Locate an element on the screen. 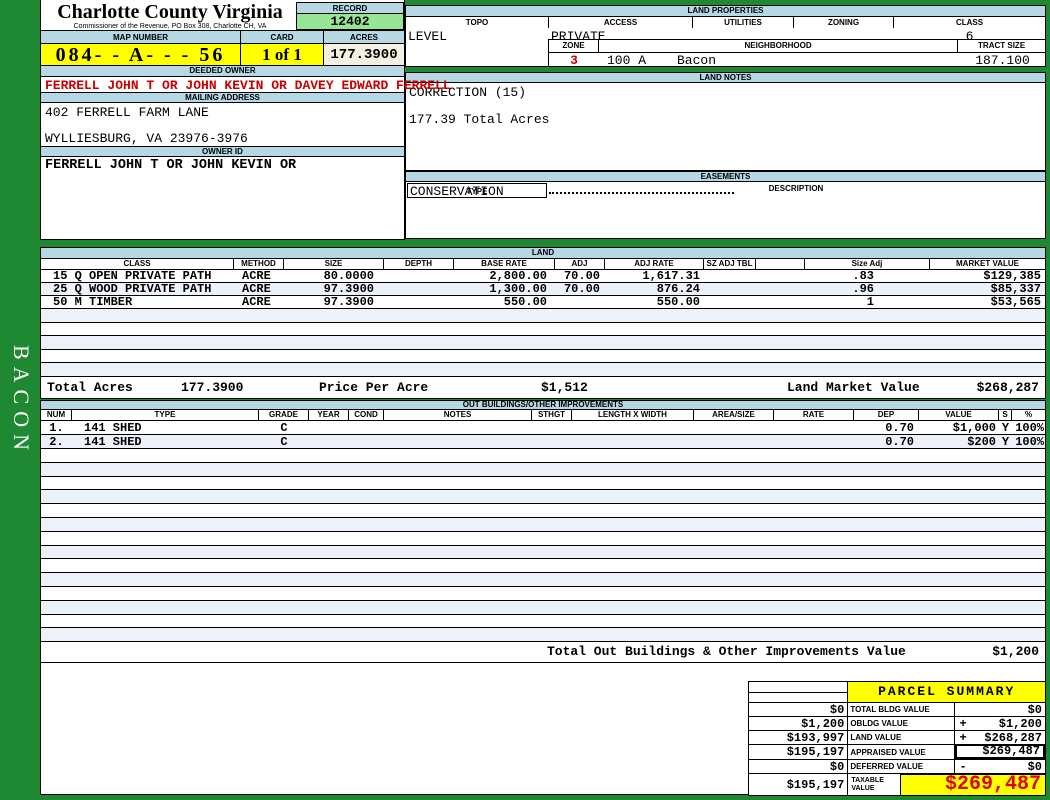 This screenshot has height=800, width=1050. taxable-value-label: TAXABLE VALUE is located at coordinates (874, 784).